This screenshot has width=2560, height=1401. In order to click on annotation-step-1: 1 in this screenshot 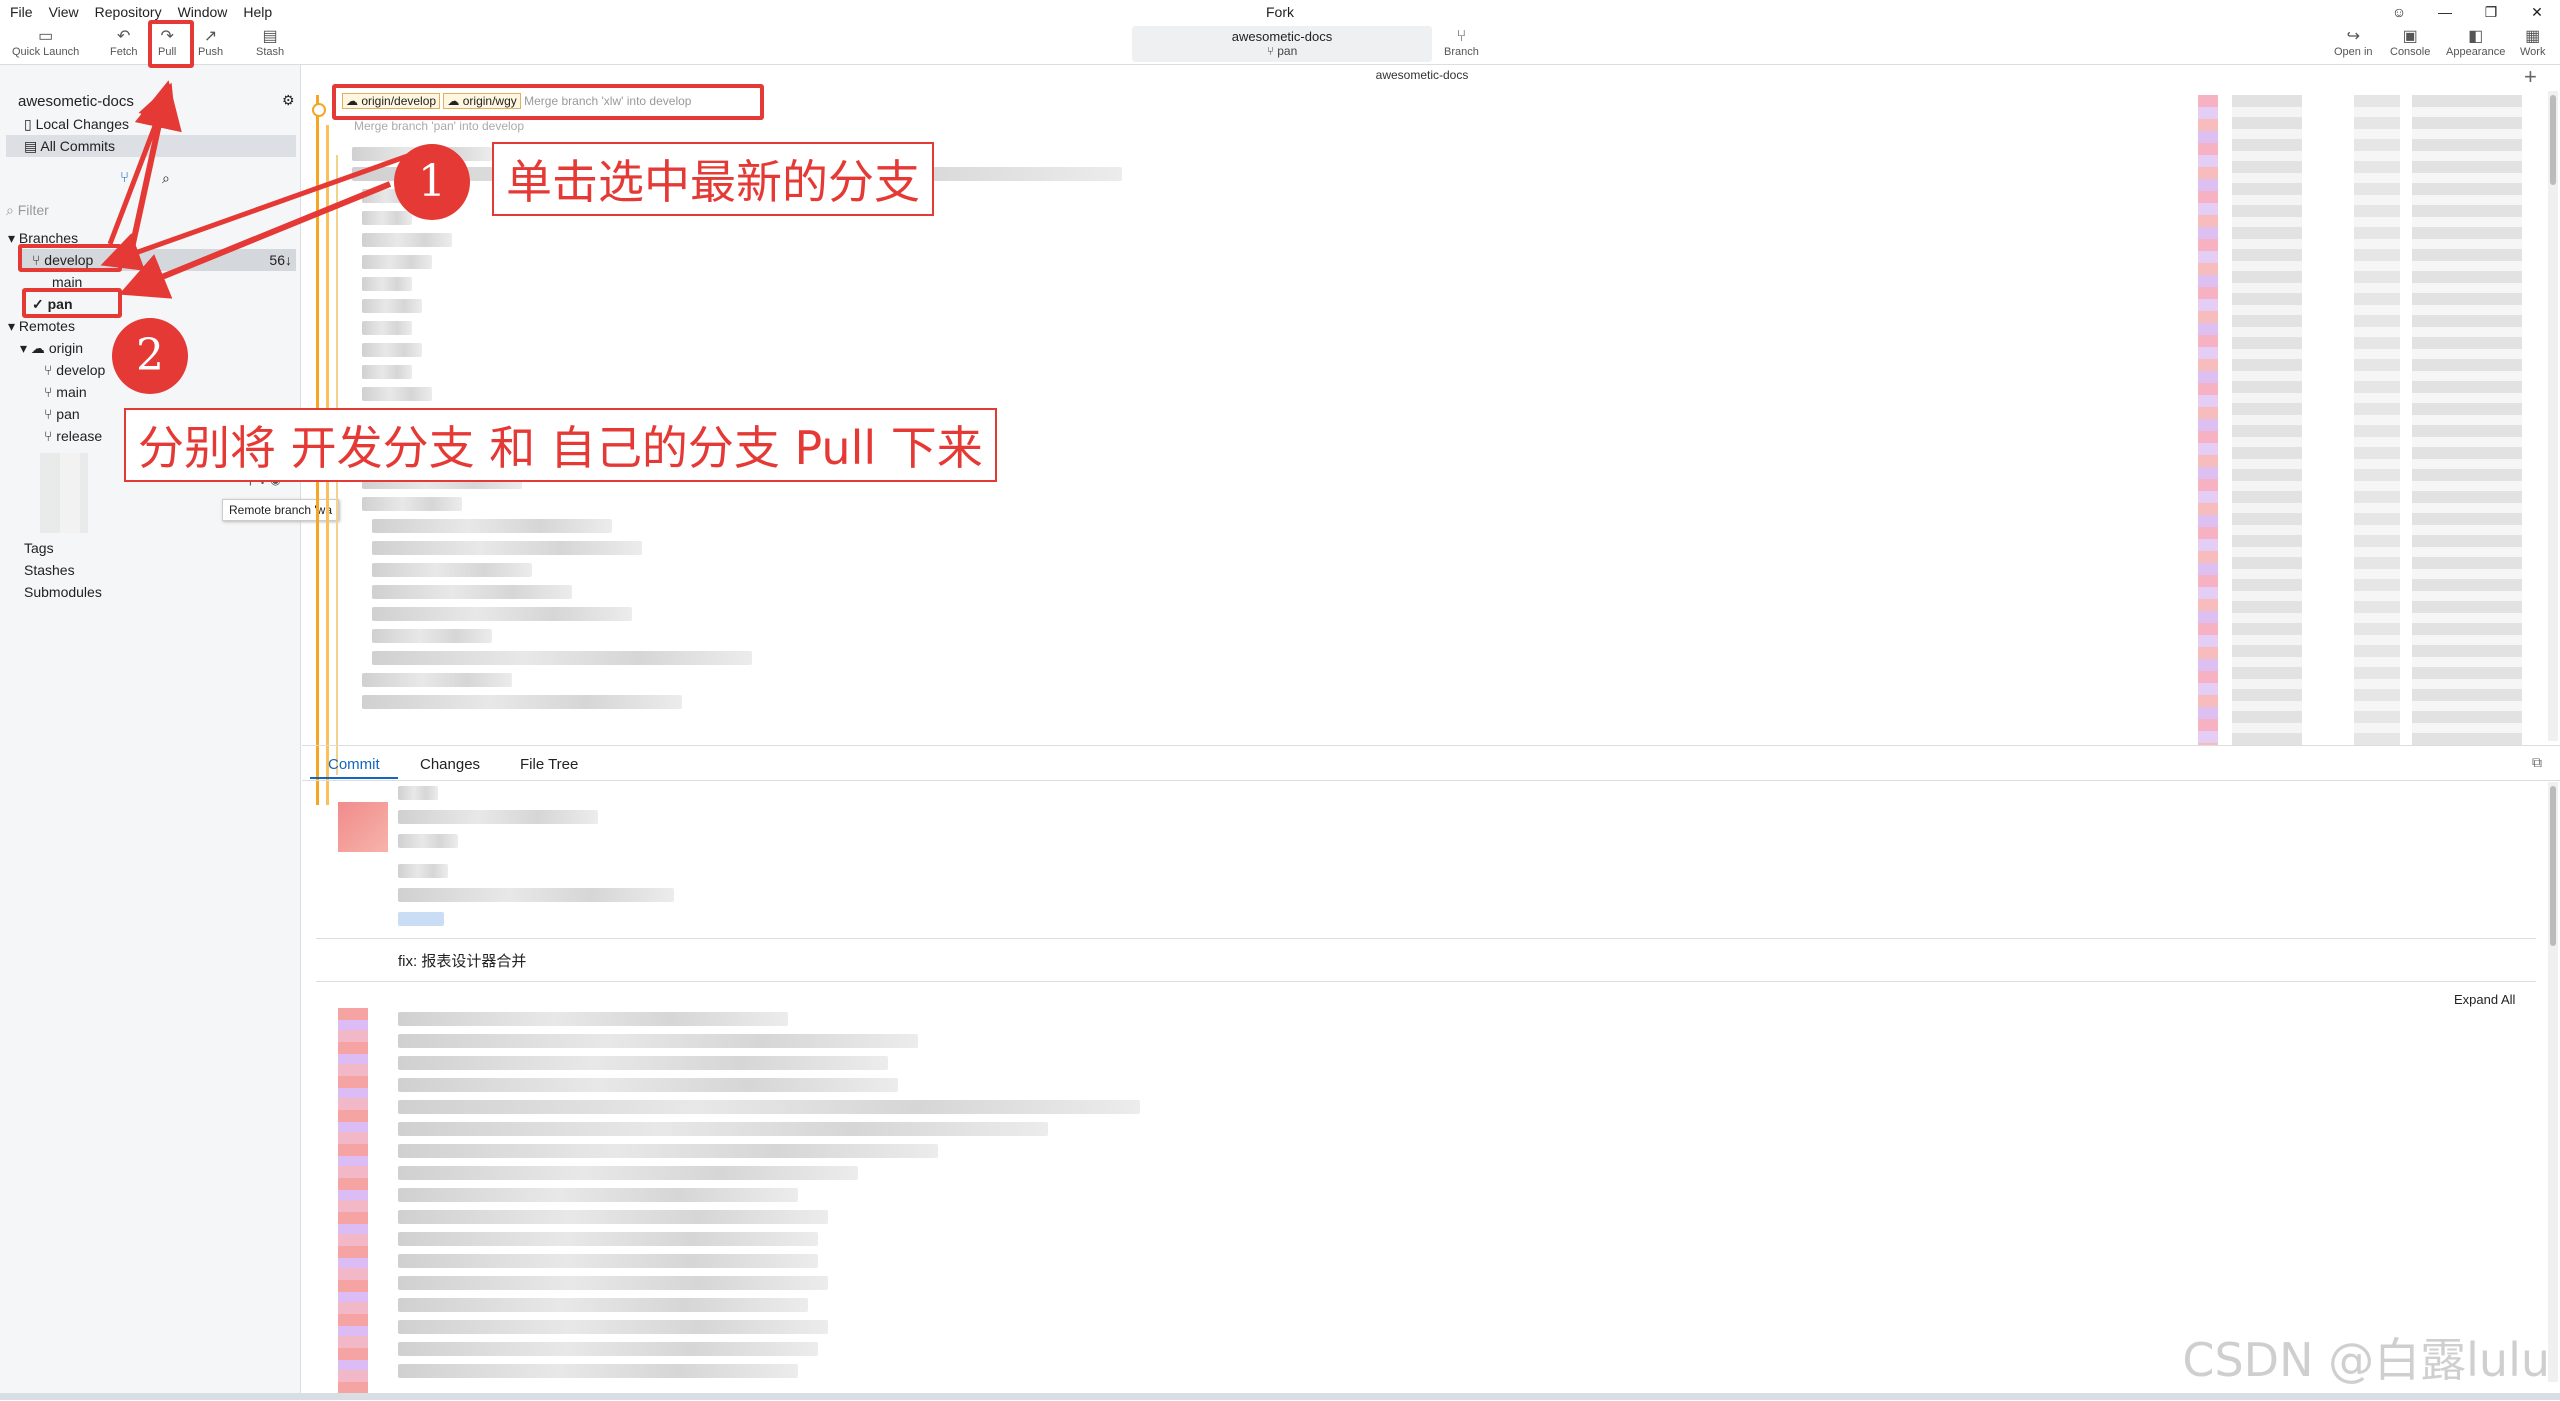, I will do `click(432, 182)`.